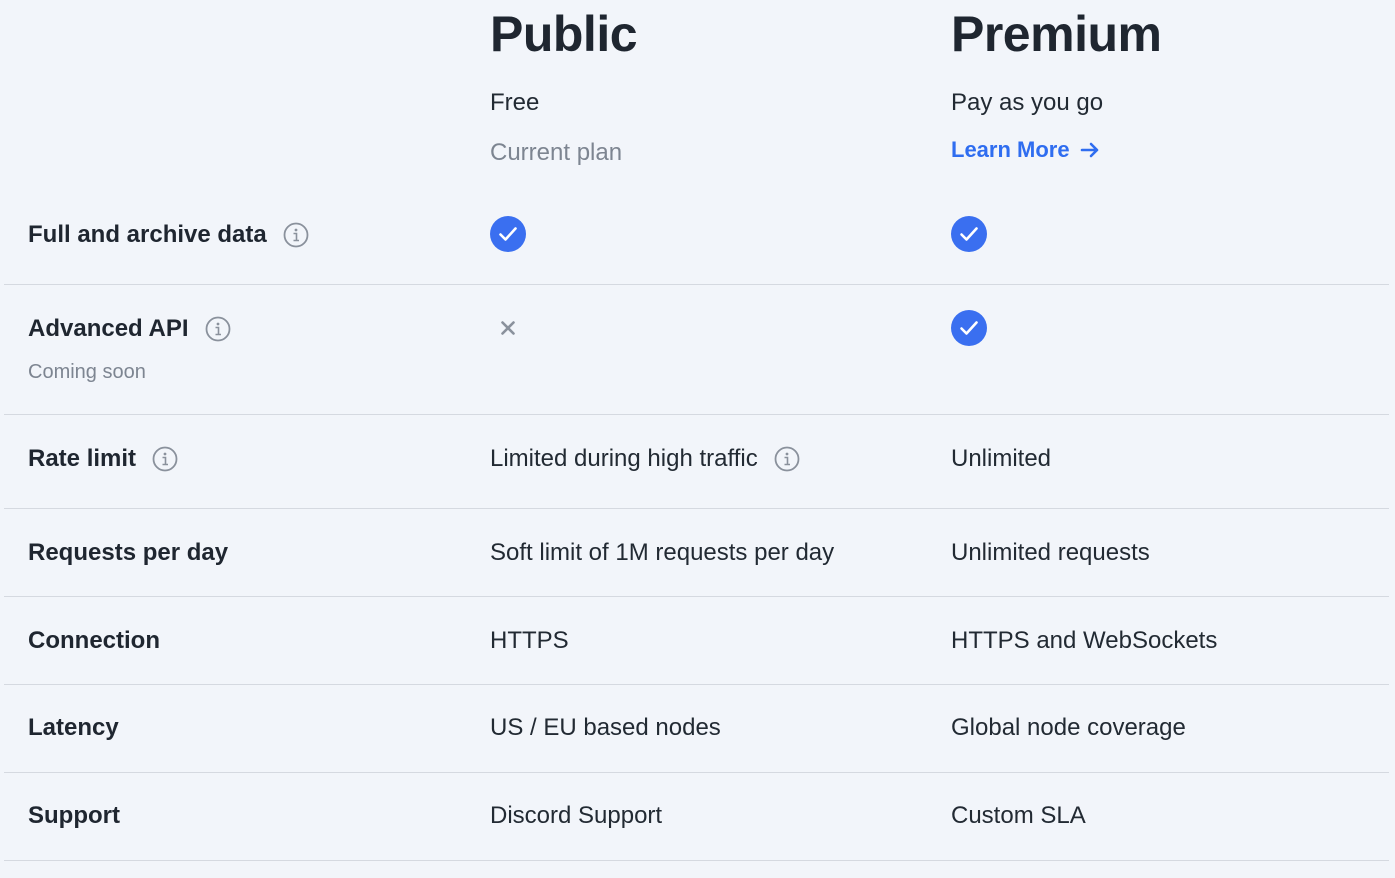  I want to click on public-value-text: US / EU based nodes, so click(605, 727).